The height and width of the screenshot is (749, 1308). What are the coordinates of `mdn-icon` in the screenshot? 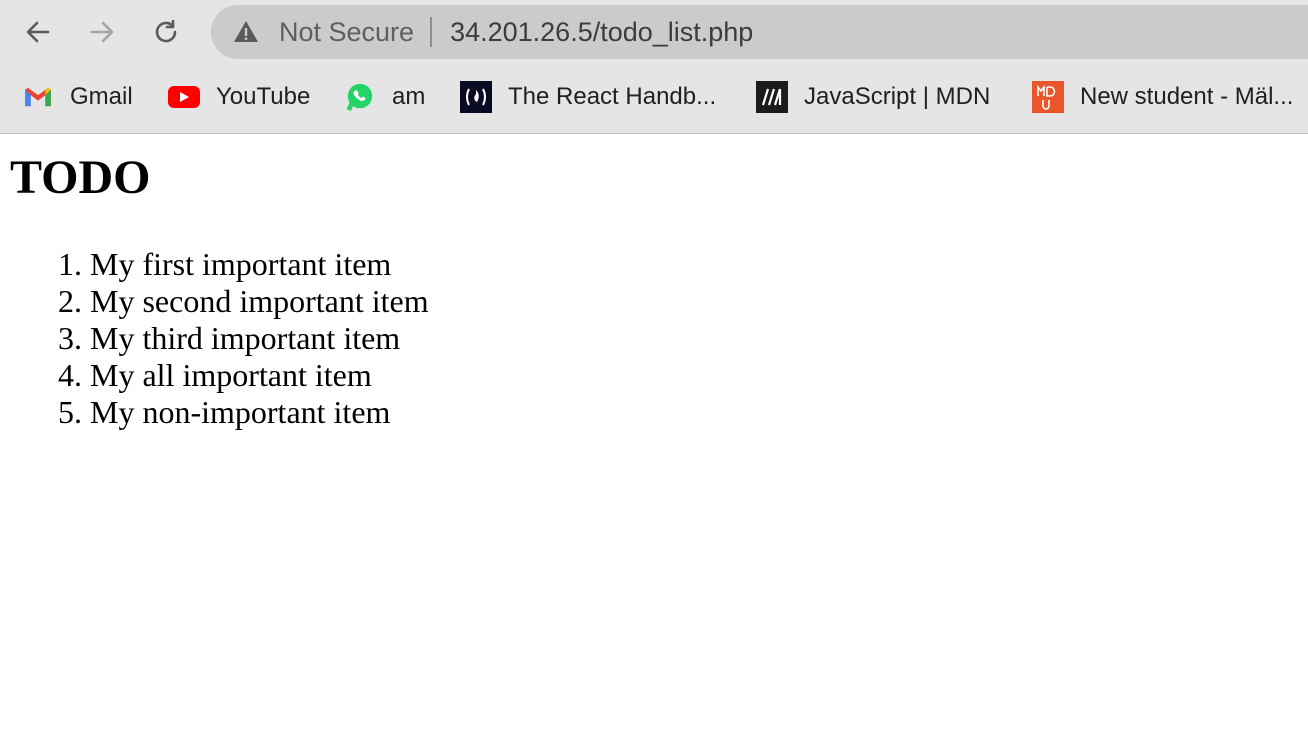 It's located at (772, 97).